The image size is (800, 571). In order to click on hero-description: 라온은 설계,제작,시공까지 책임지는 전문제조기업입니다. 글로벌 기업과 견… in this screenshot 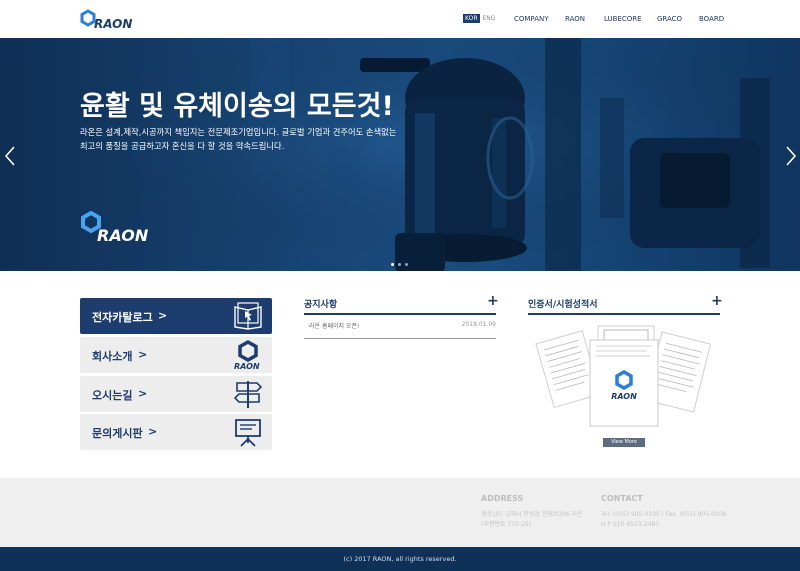, I will do `click(245, 139)`.